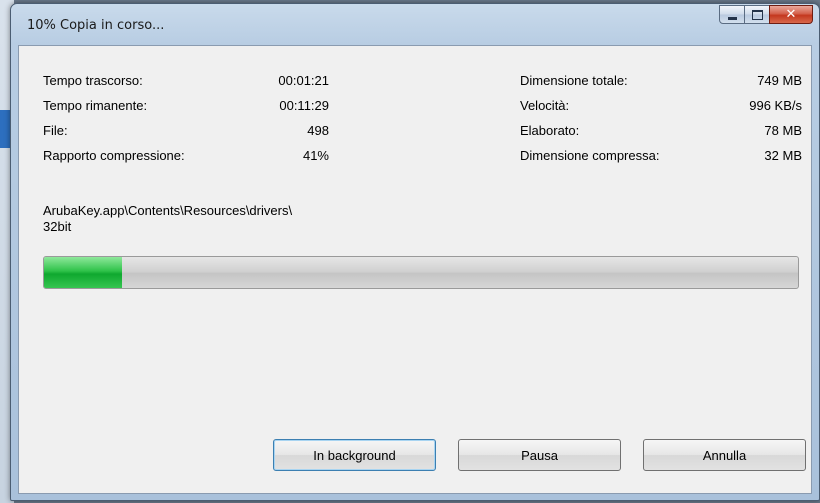 The height and width of the screenshot is (503, 820). I want to click on stat-value-speed: 996 KB/s, so click(775, 105).